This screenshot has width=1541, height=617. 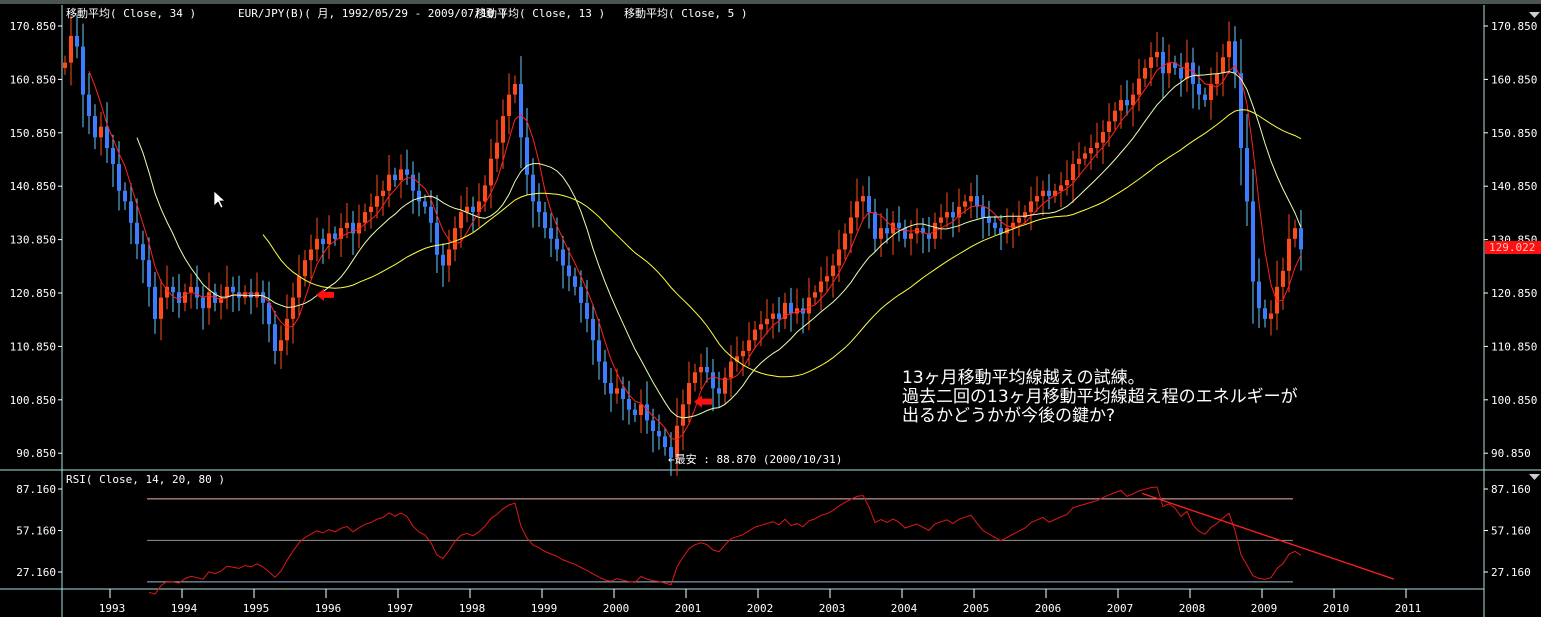 What do you see at coordinates (760, 608) in the screenshot?
I see `time-tick-label: 2002` at bounding box center [760, 608].